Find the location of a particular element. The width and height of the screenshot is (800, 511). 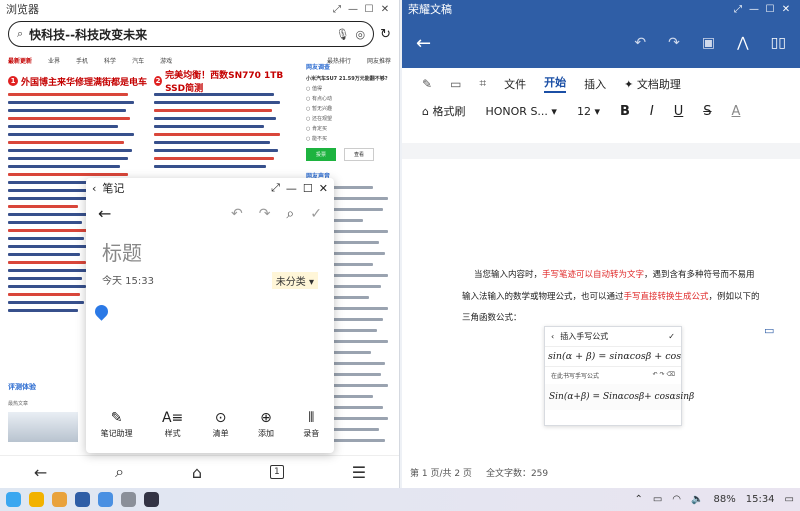

wifi-icon: ◠ is located at coordinates (676, 499).